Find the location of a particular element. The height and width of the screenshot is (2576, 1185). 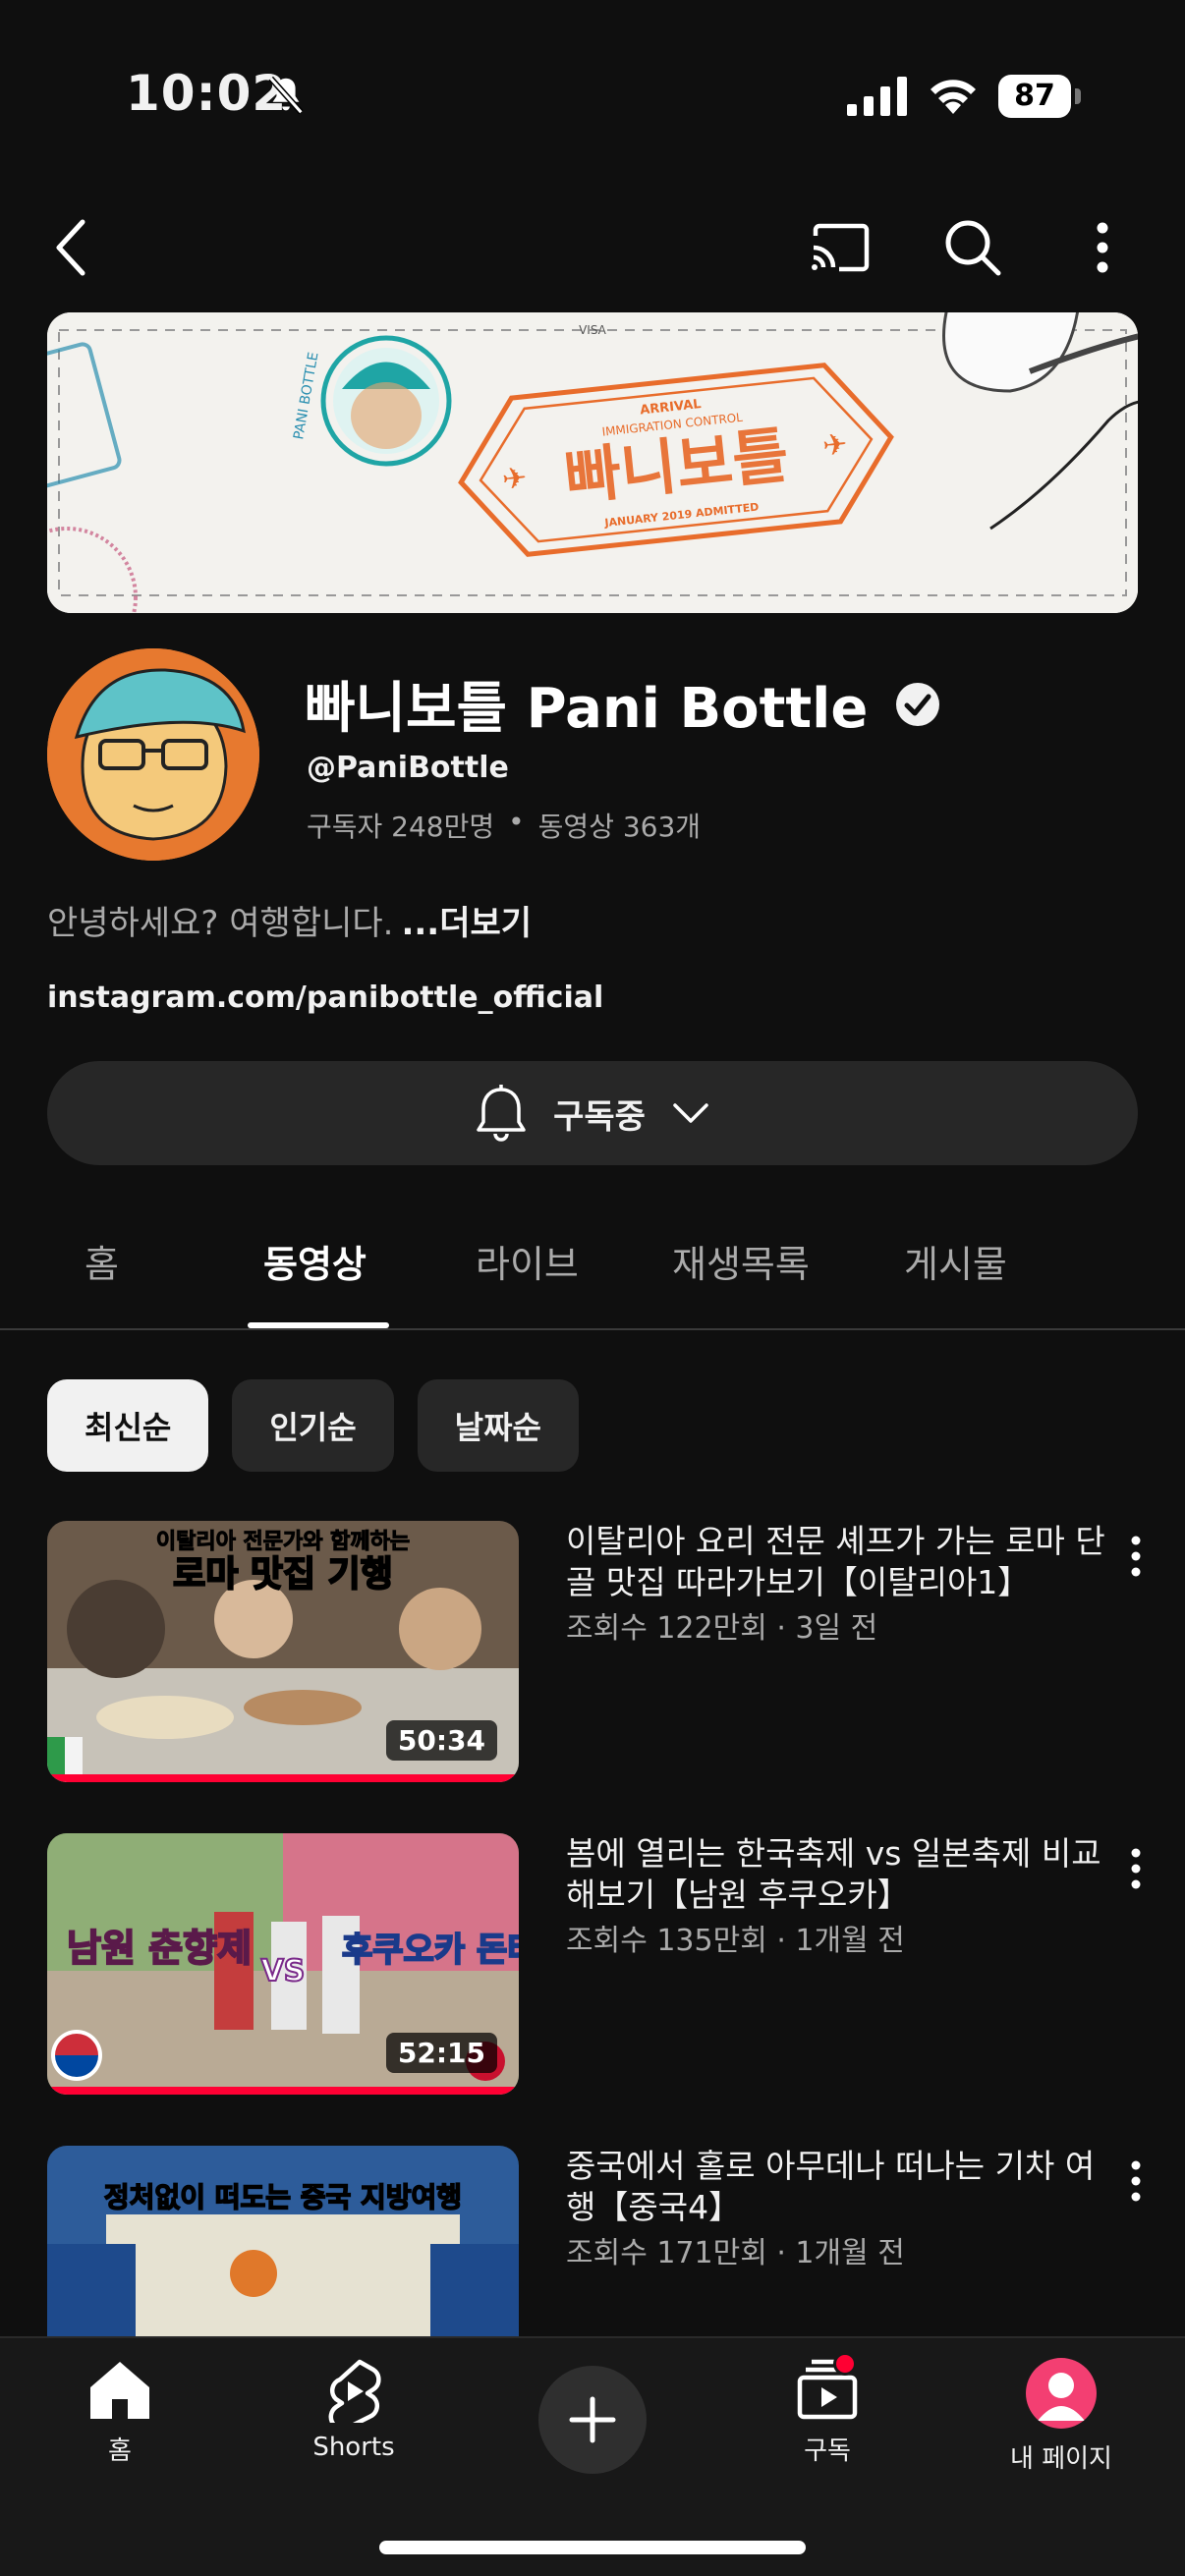

home-icon is located at coordinates (120, 2390).